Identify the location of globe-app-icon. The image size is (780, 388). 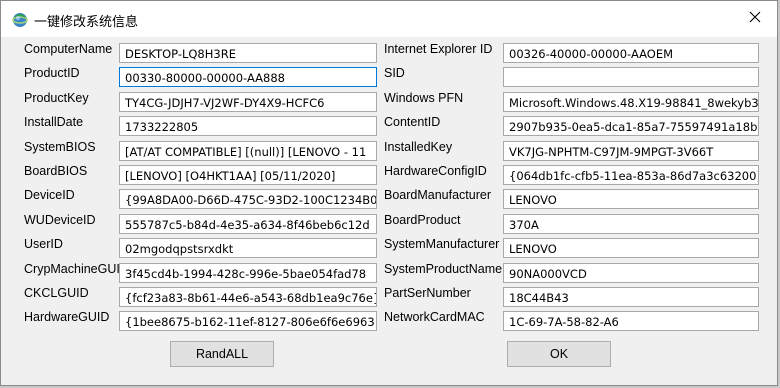
(20, 20).